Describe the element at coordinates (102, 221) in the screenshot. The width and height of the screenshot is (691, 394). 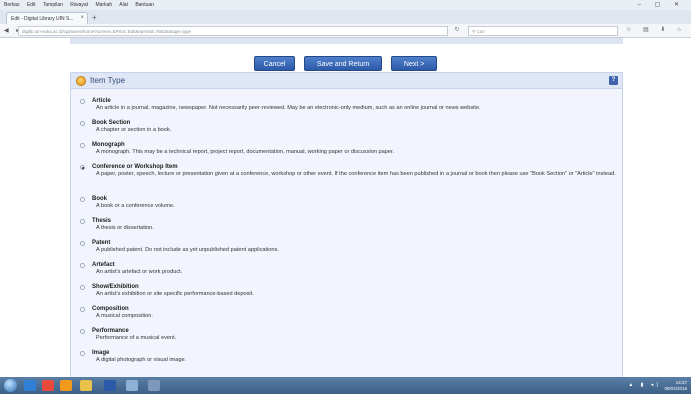
I see `item-type-title: Thesis` at that location.